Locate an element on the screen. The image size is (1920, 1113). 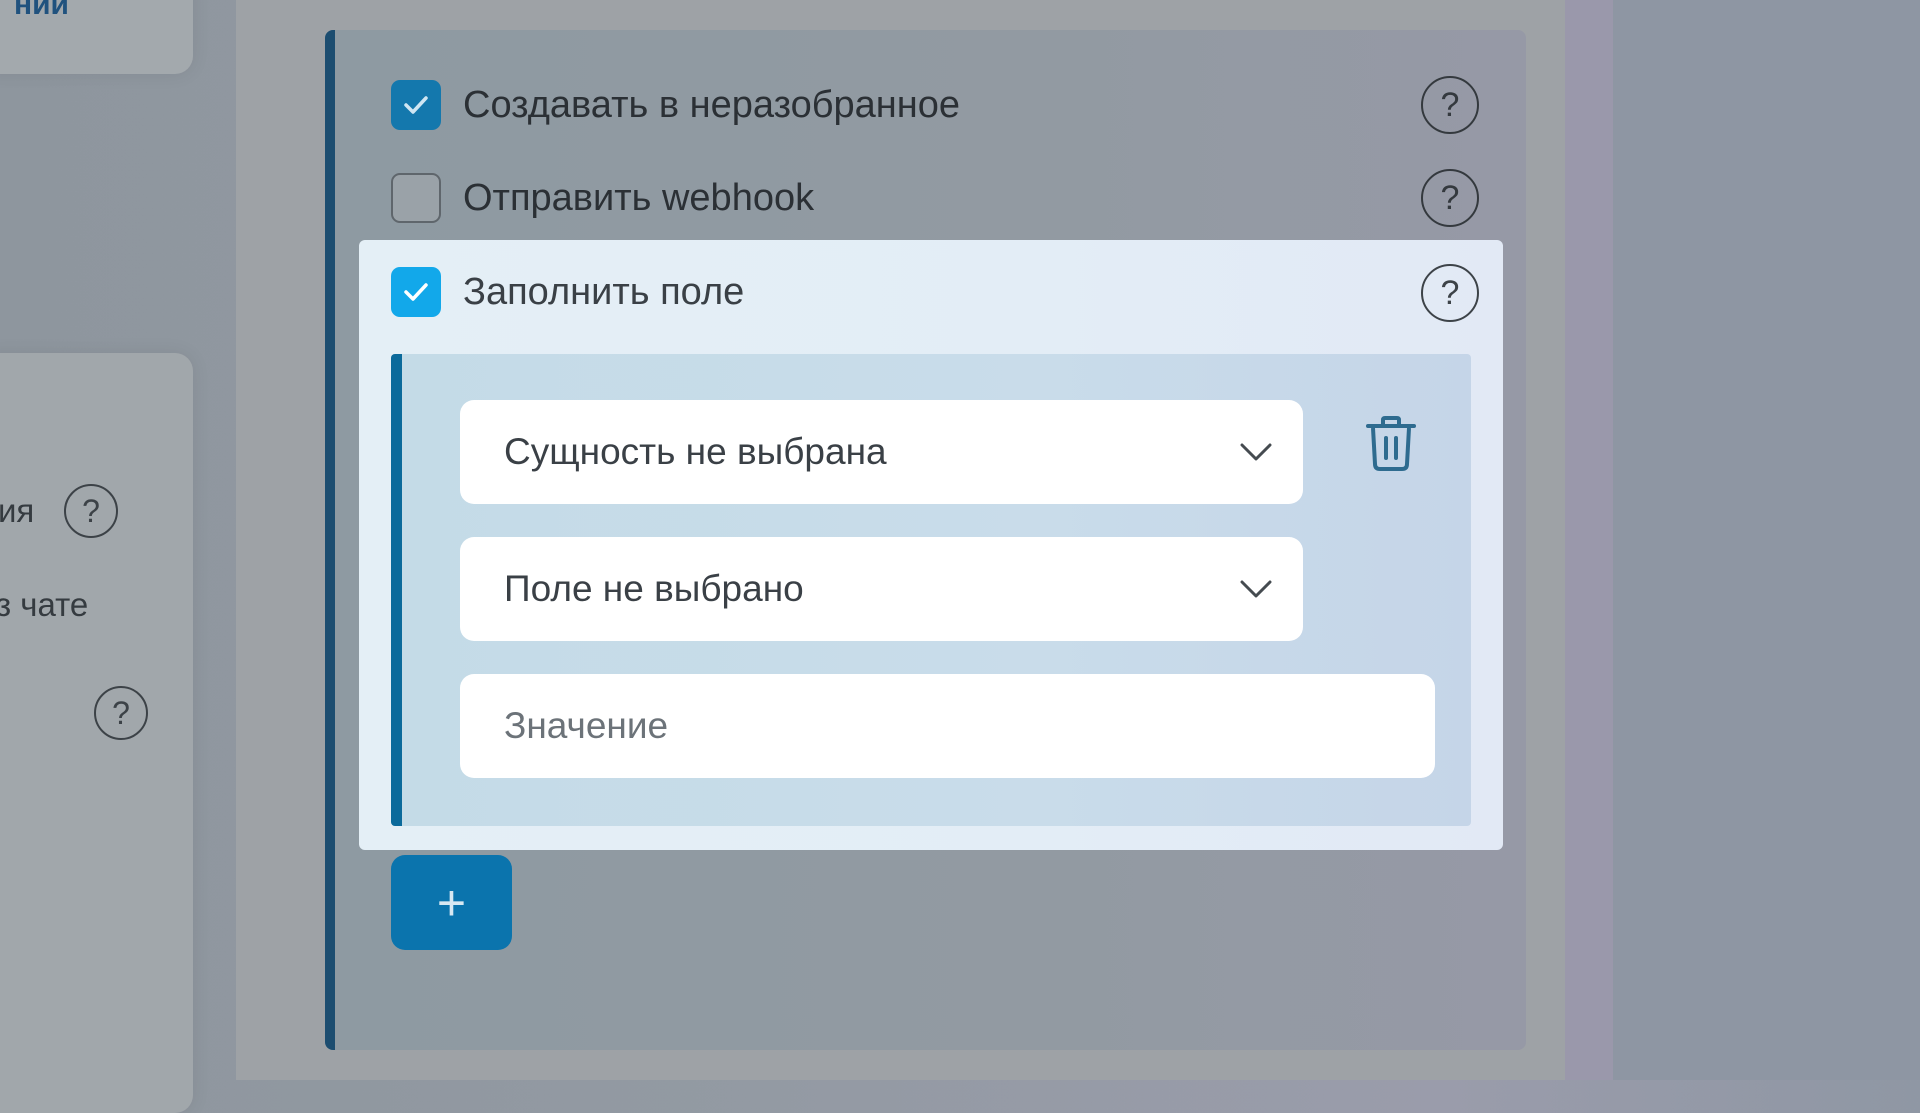
option-send-webhook: Отправить webhook is located at coordinates (602, 198).